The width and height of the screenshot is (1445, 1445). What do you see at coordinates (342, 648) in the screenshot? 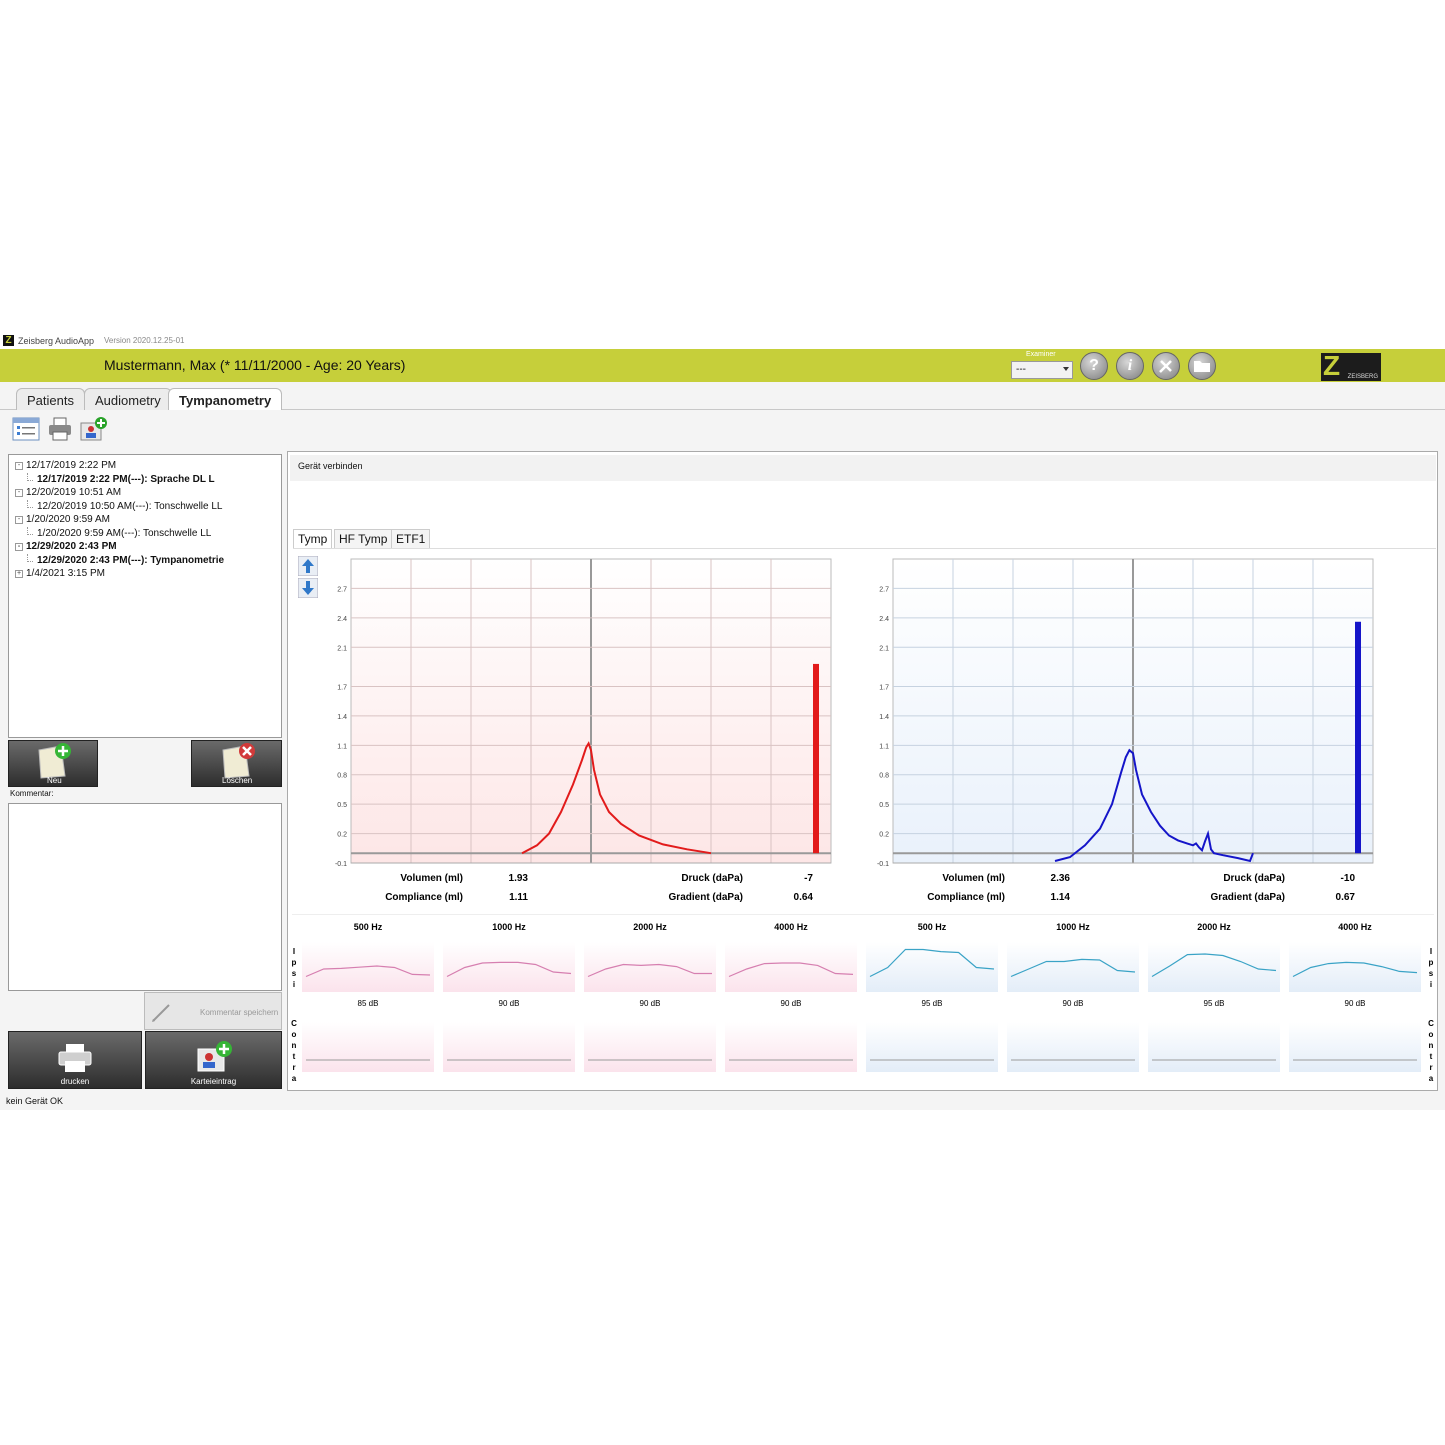
I see `y-tick-label: 2.1` at bounding box center [342, 648].